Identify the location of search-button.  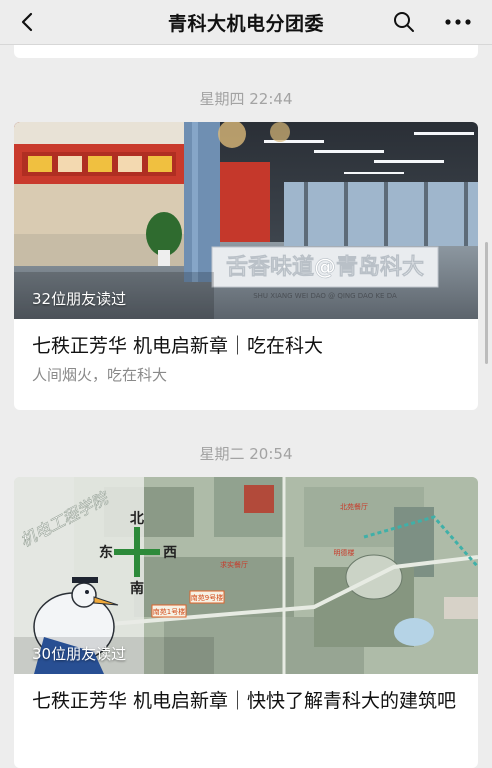
(404, 22).